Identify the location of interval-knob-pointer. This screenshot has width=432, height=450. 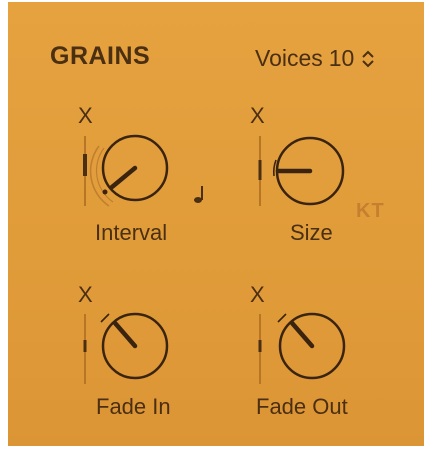
(123, 177).